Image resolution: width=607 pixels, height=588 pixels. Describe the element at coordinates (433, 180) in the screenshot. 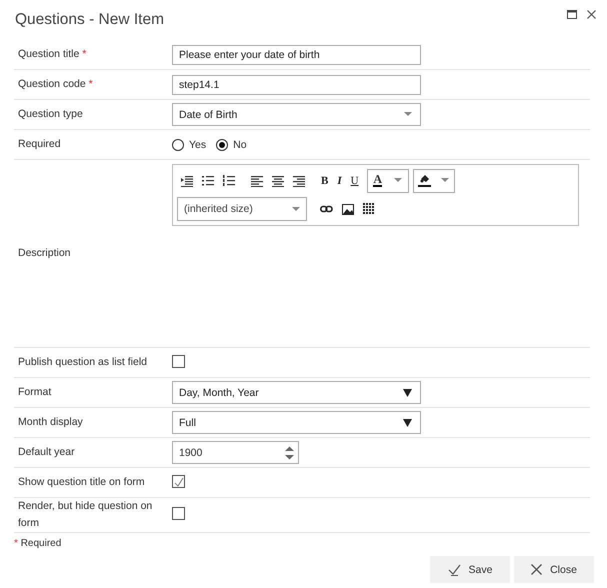

I see `highlight-color-button` at that location.